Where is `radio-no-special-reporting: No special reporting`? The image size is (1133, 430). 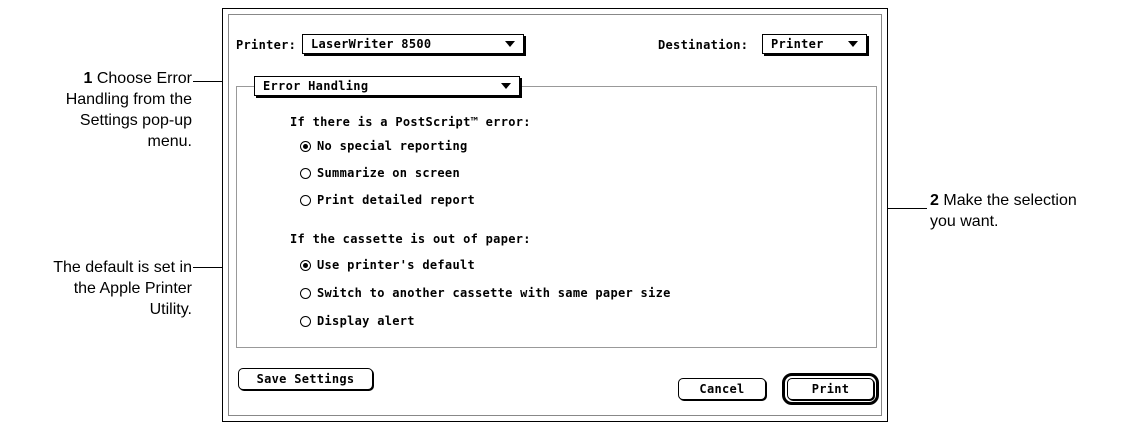
radio-no-special-reporting: No special reporting is located at coordinates (384, 146).